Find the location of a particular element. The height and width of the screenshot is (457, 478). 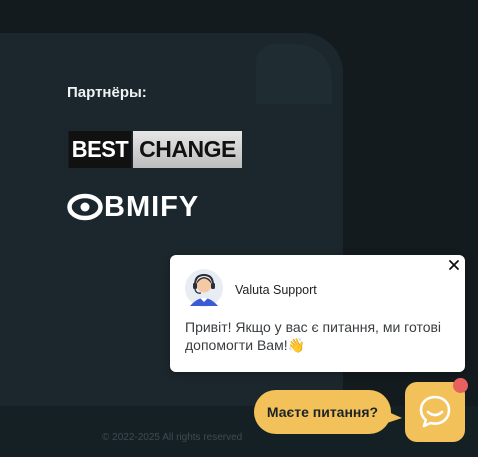

notification-dot is located at coordinates (460, 385).